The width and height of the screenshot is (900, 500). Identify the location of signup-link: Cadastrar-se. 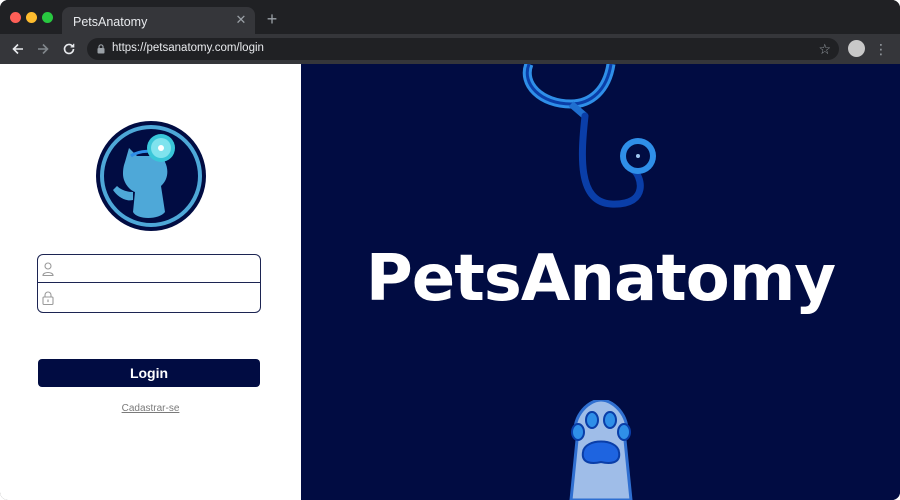
(150, 408).